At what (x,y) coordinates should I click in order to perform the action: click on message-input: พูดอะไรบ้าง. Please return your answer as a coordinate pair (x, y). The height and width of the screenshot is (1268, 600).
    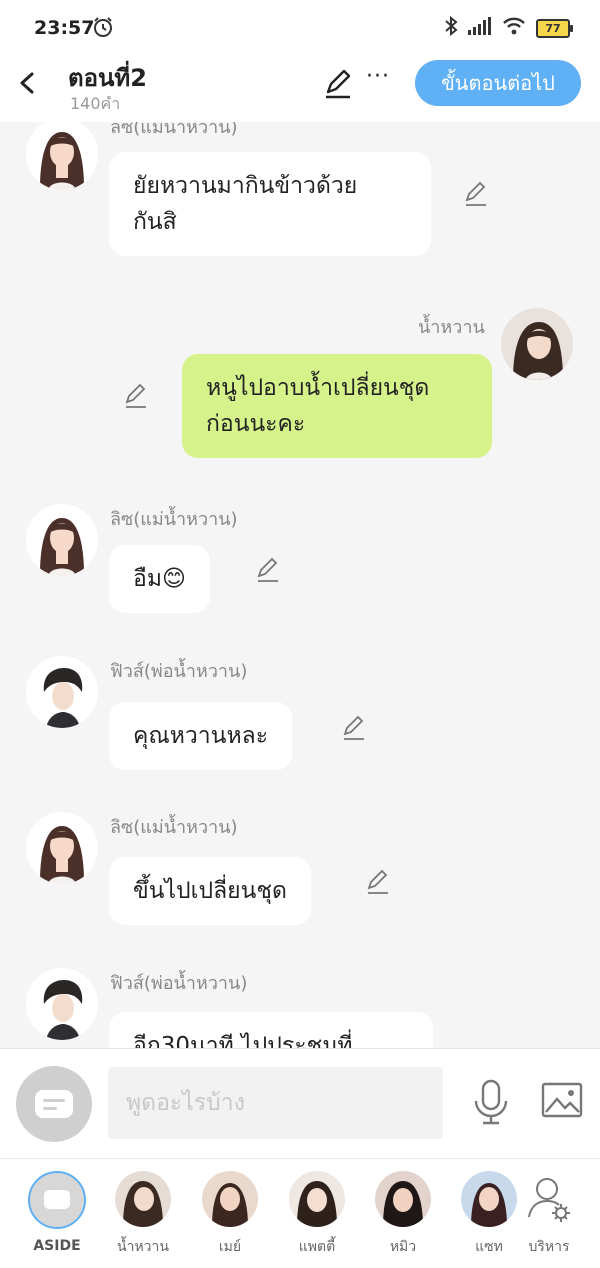
    Looking at the image, I should click on (275, 1103).